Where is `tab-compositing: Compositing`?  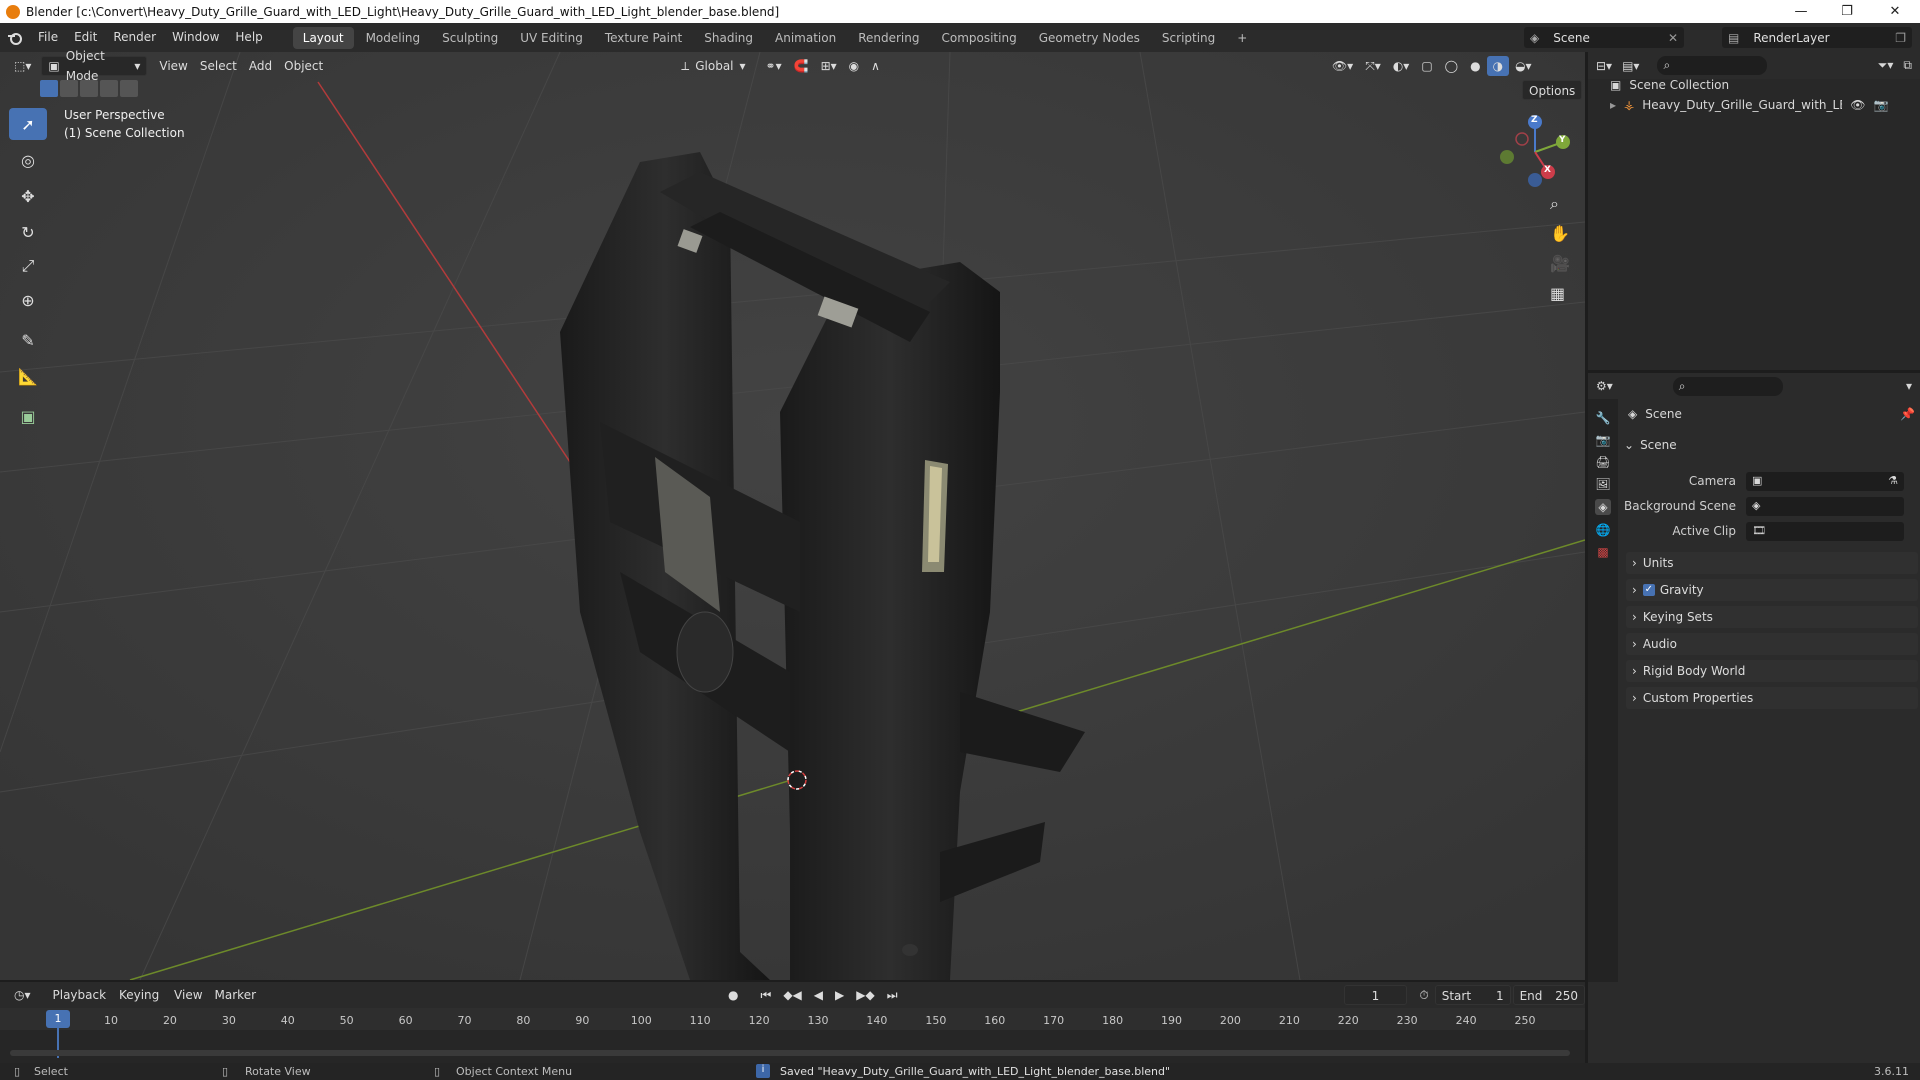 tab-compositing: Compositing is located at coordinates (978, 38).